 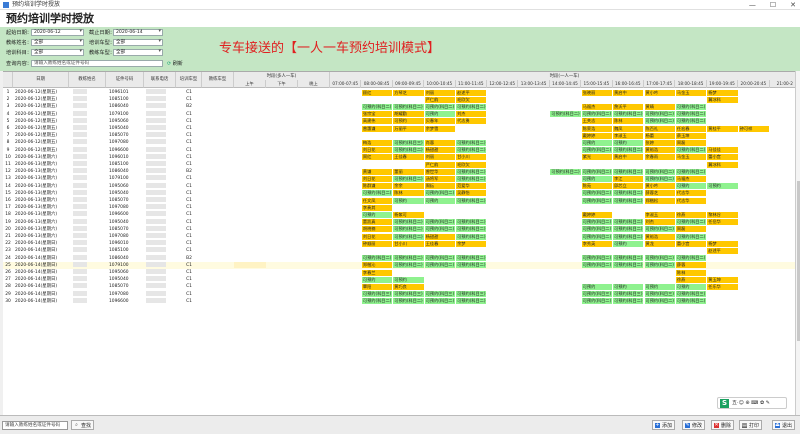 I want to click on add-button: + 添加, so click(x=664, y=425).